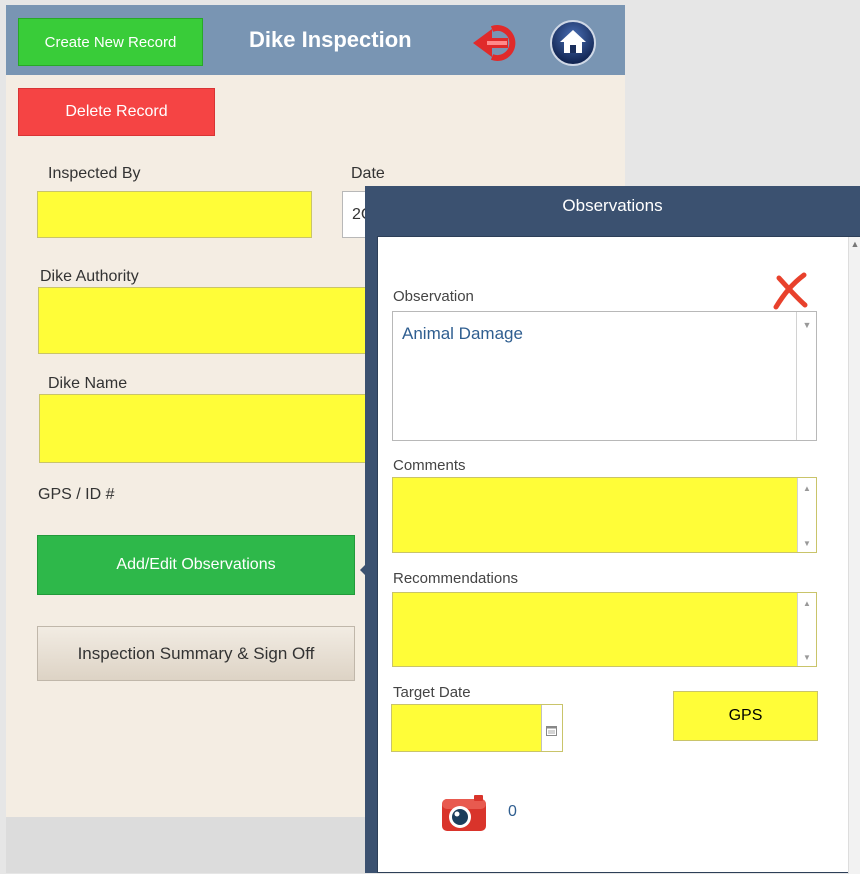 Image resolution: width=860 pixels, height=874 pixels. What do you see at coordinates (807, 325) in the screenshot?
I see `chevron-down-icon: ▼` at bounding box center [807, 325].